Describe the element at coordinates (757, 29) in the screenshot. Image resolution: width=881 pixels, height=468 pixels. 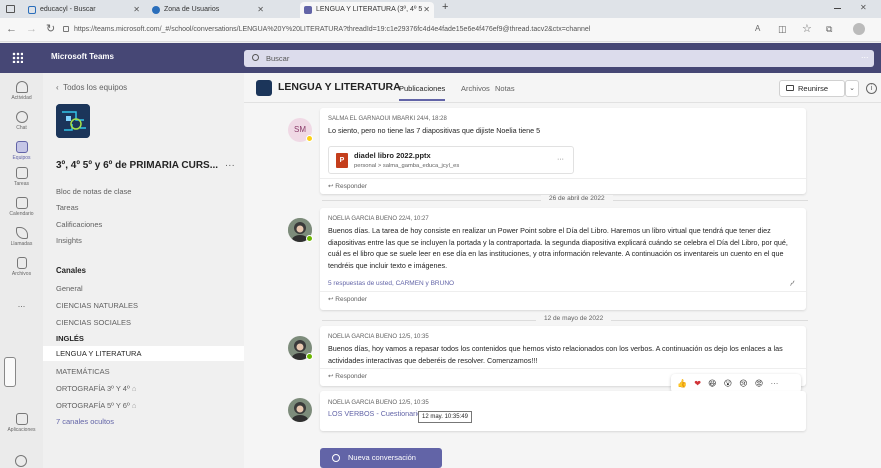
I see `read-aloud-icon: A` at that location.